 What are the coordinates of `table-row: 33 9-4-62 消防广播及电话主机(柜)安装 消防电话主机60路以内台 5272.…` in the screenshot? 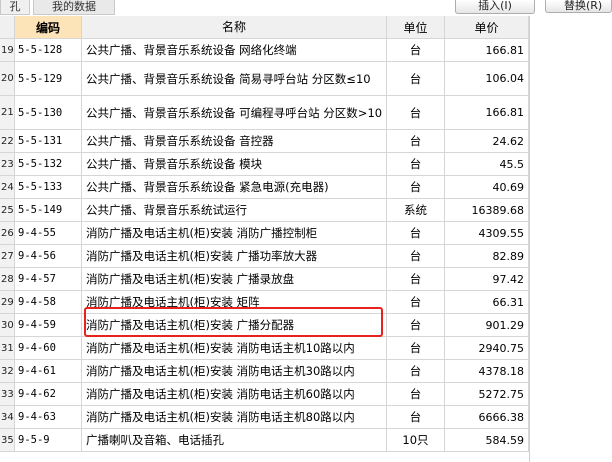 It's located at (264, 394).